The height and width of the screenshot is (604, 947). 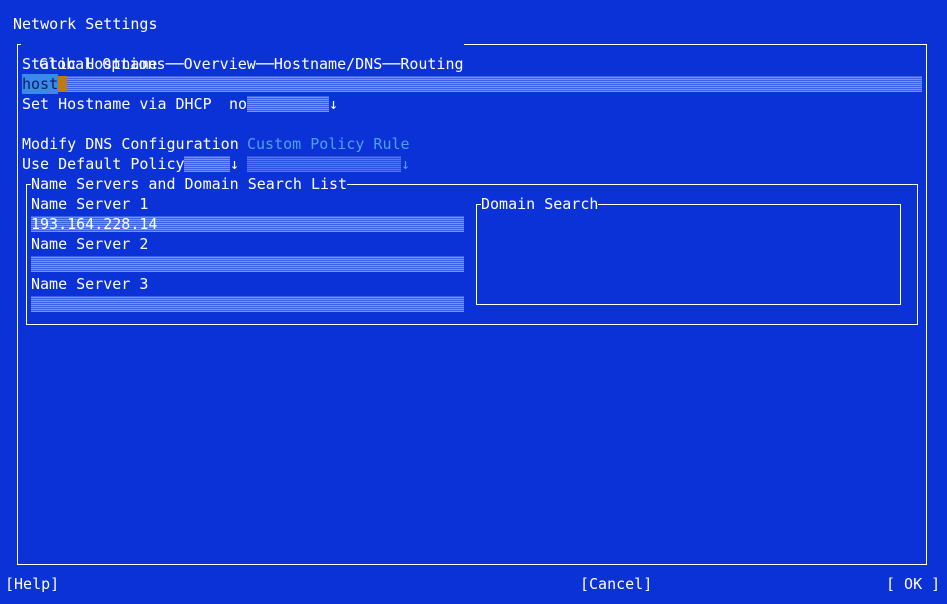 What do you see at coordinates (540, 204) in the screenshot?
I see `domain-search-label: Domain Search` at bounding box center [540, 204].